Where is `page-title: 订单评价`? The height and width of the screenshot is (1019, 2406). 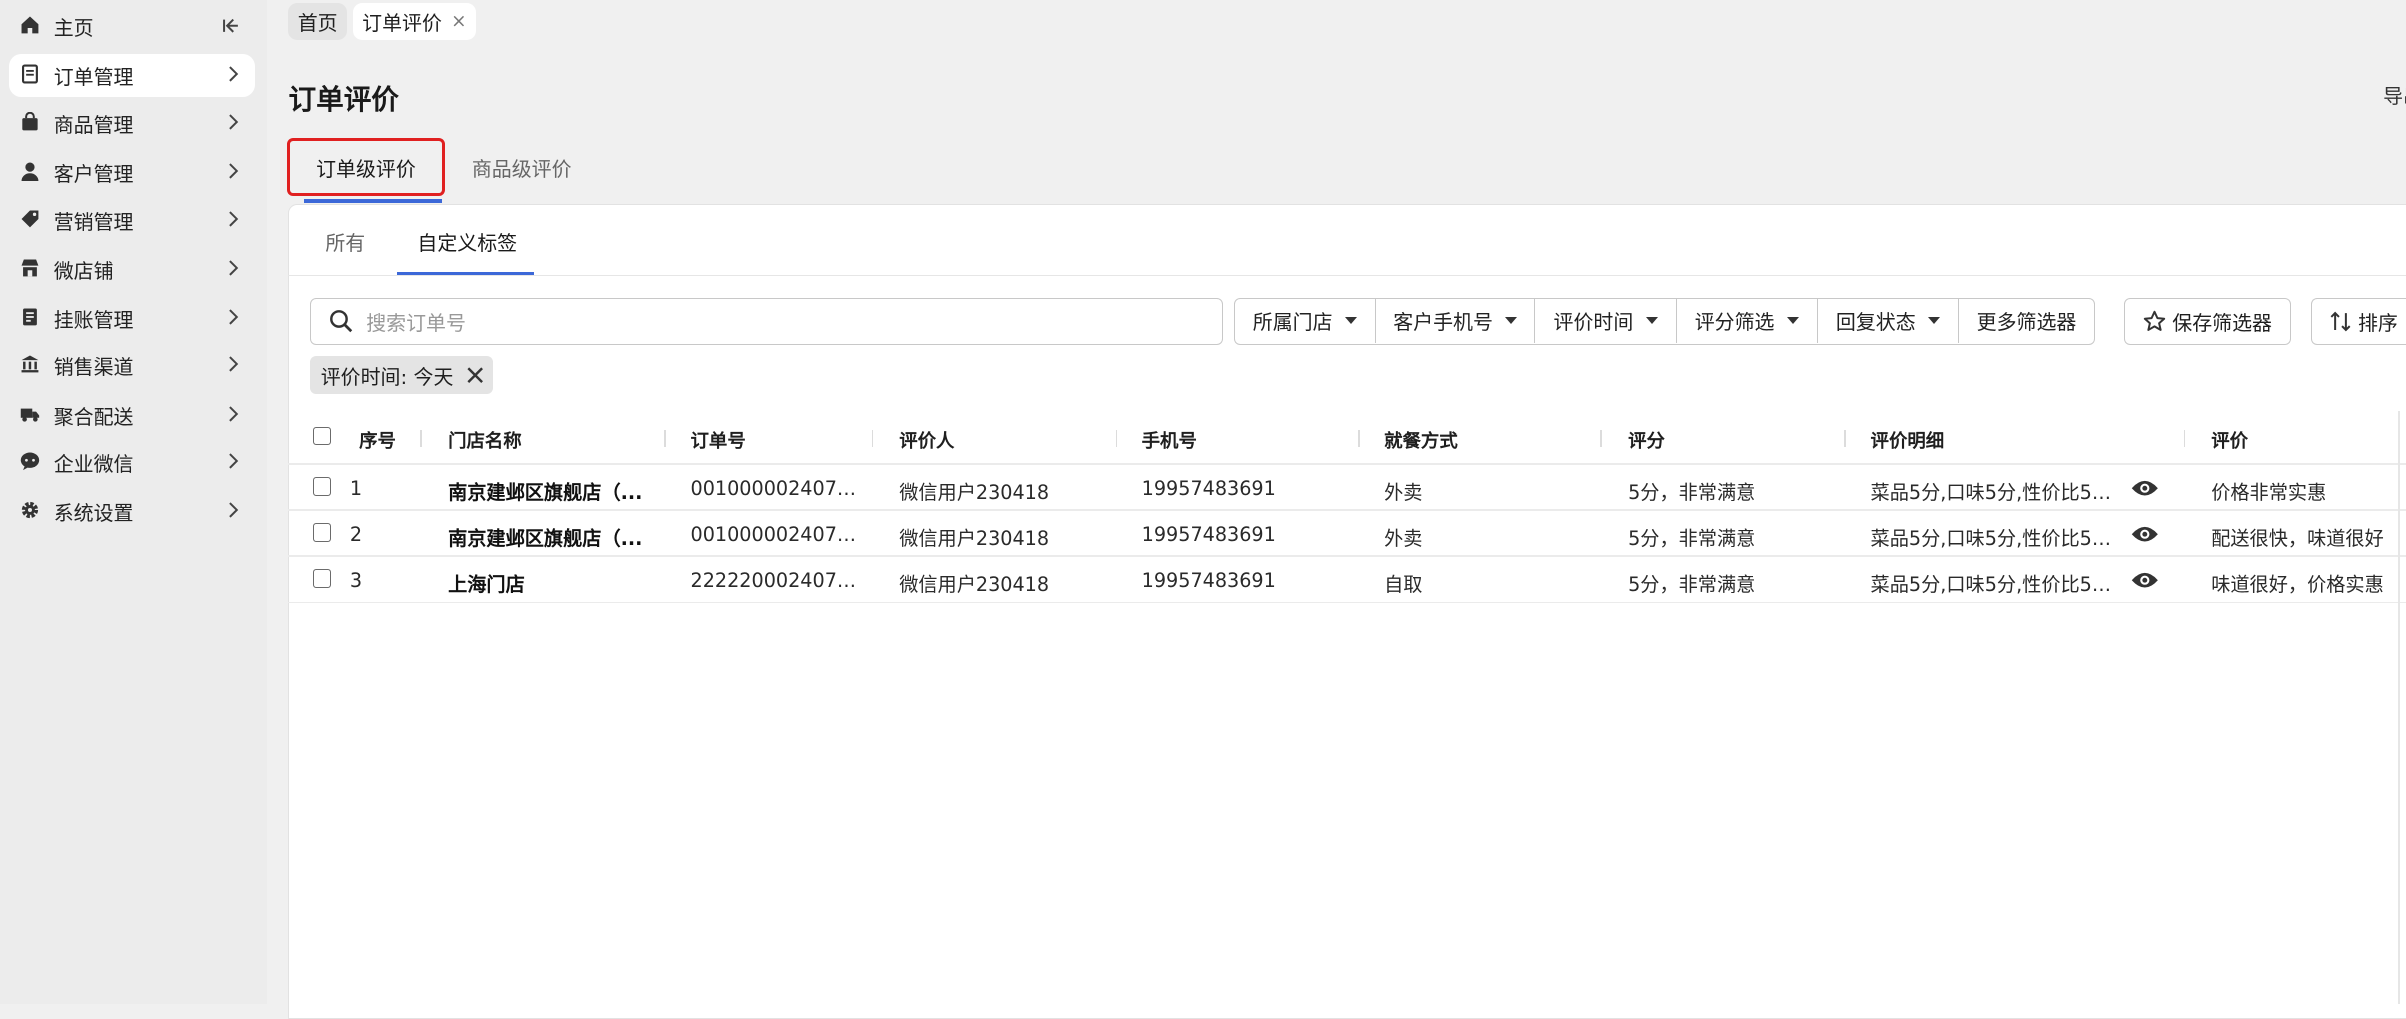
page-title: 订单评价 is located at coordinates (343, 99).